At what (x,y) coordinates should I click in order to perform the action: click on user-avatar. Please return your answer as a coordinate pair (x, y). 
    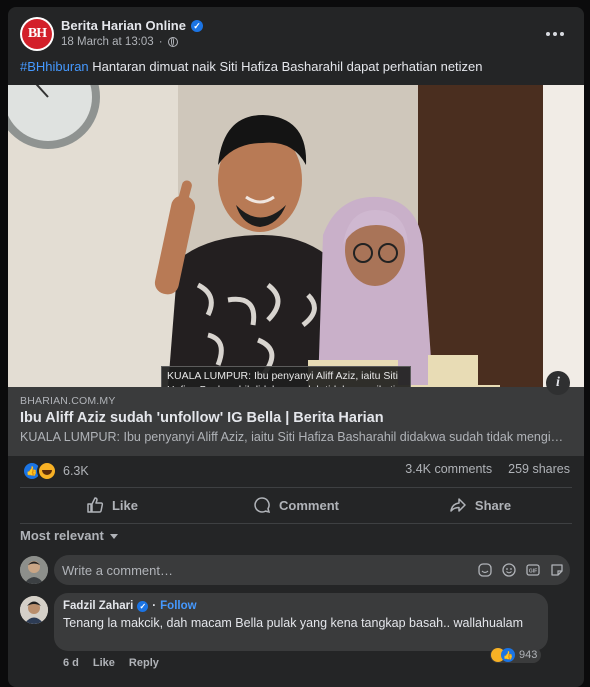
    Looking at the image, I should click on (34, 570).